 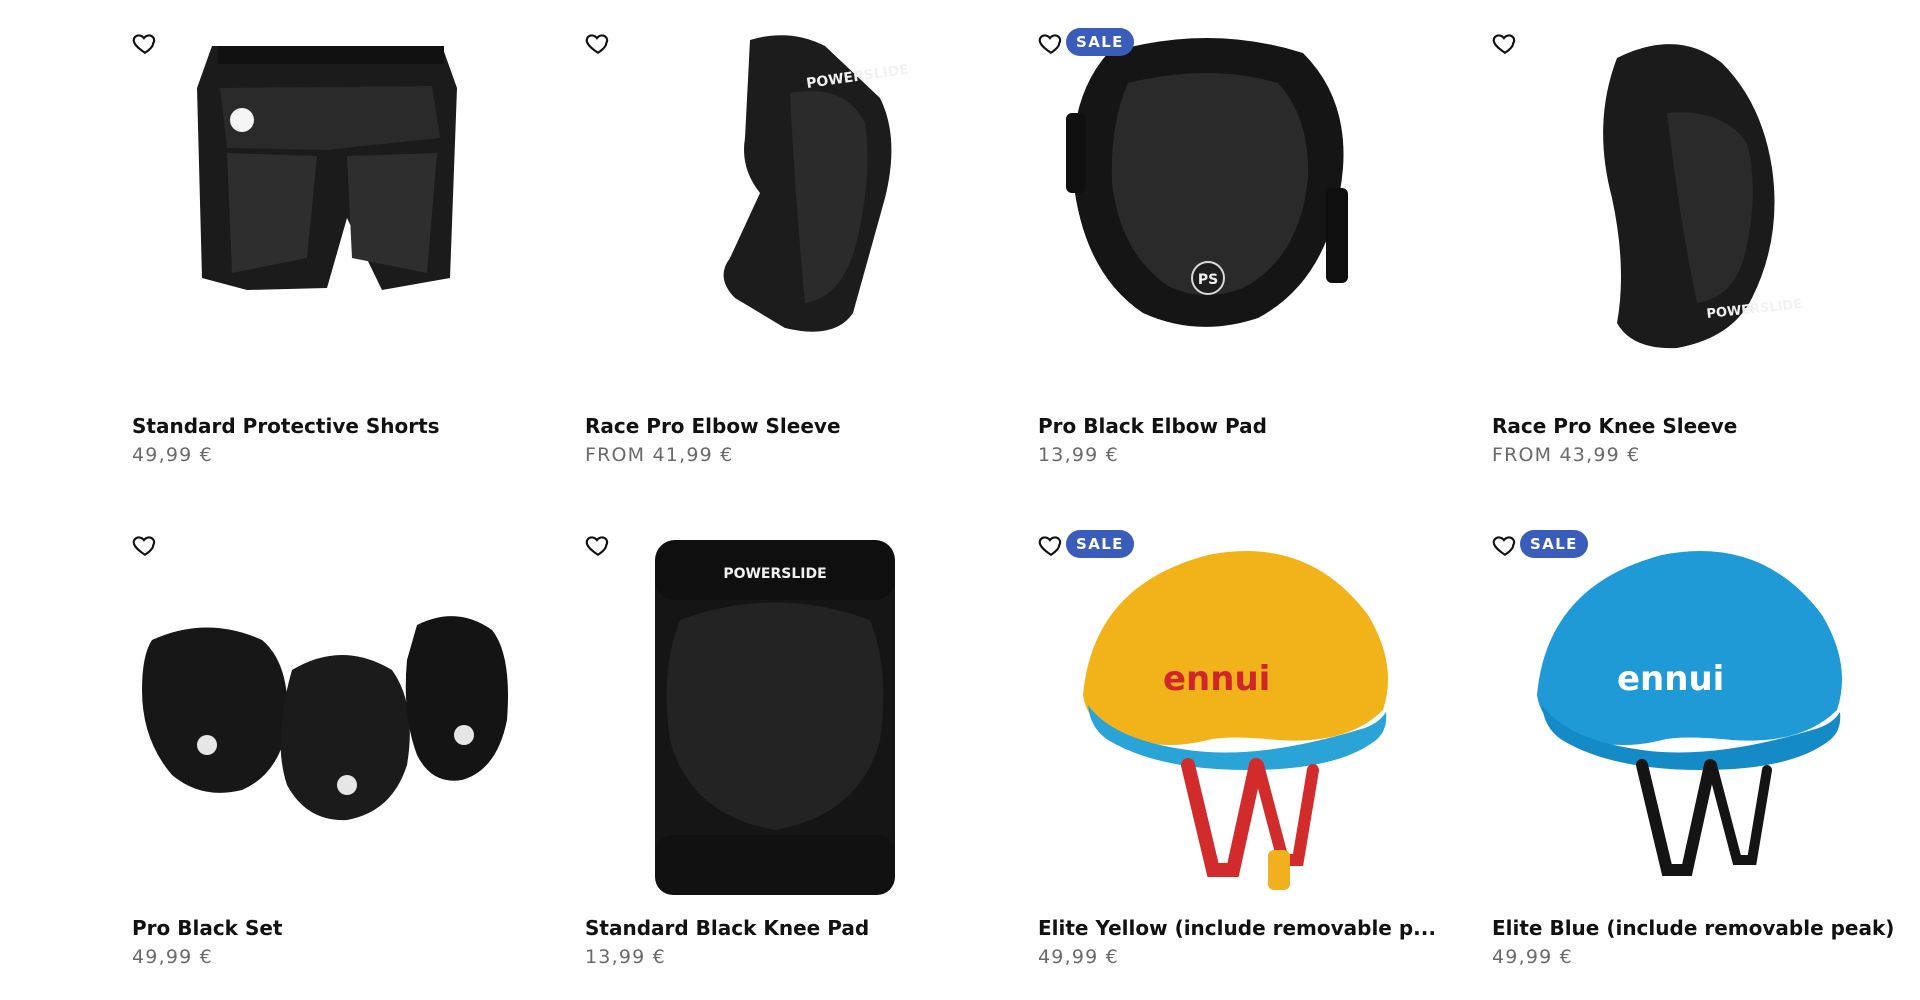 I want to click on product-title: Race Pro Knee Sleeve, so click(x=1702, y=426).